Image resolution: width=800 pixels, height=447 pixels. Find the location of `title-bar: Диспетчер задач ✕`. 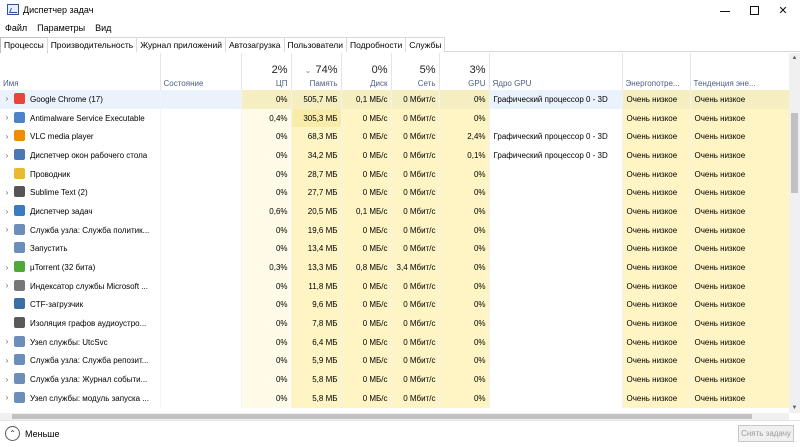

title-bar: Диспетчер задач ✕ is located at coordinates (400, 10).